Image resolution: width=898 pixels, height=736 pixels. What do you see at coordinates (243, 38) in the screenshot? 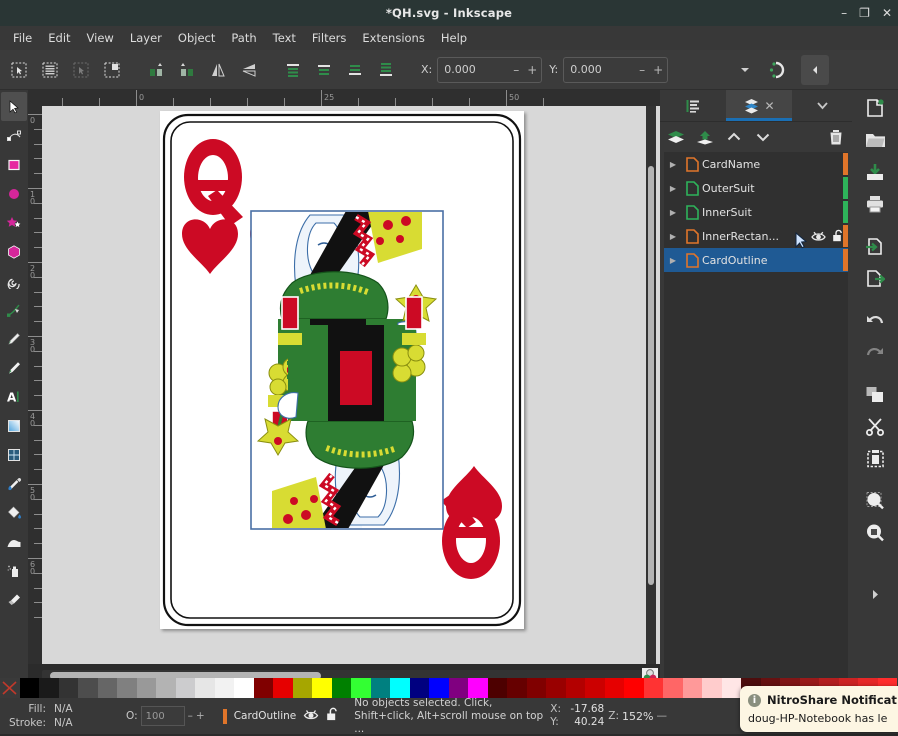
I see `menu-path: Path` at bounding box center [243, 38].